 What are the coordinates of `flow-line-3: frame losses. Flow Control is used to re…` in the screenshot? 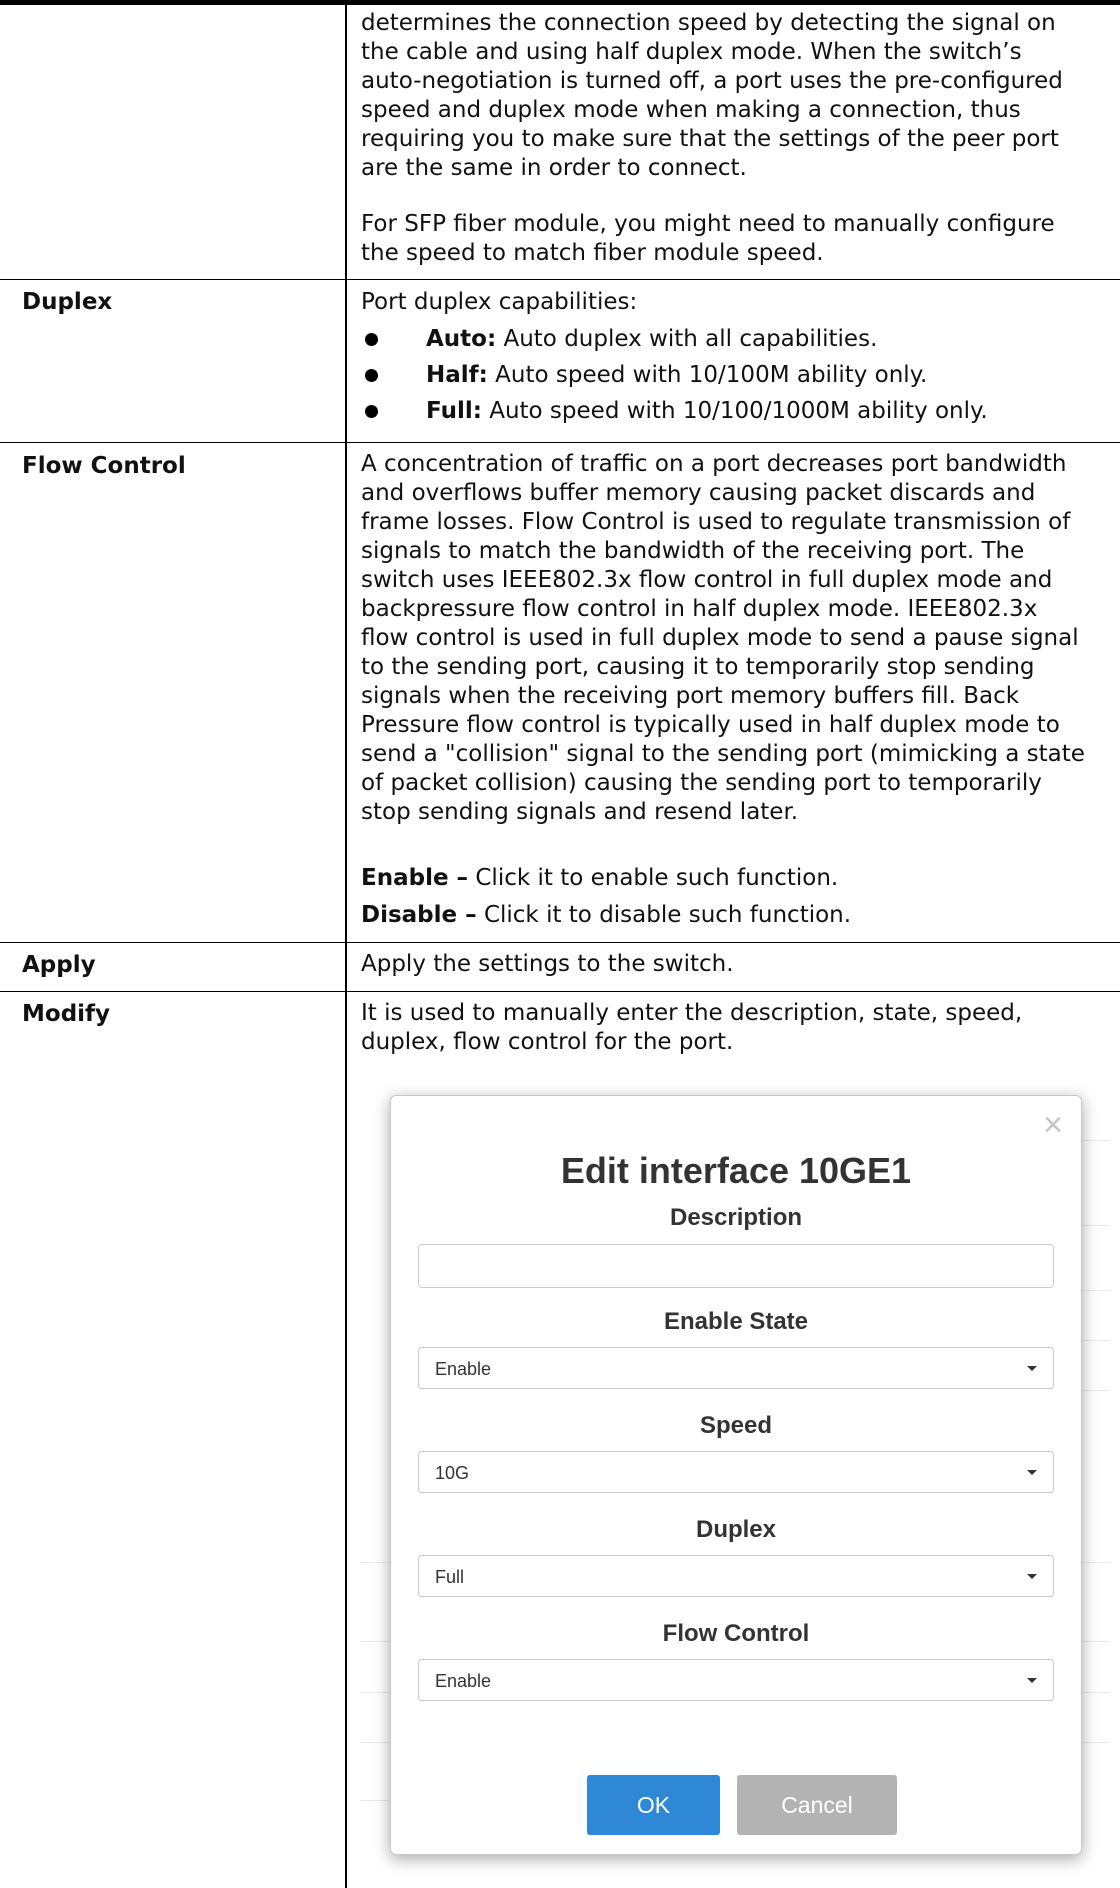 It's located at (716, 522).